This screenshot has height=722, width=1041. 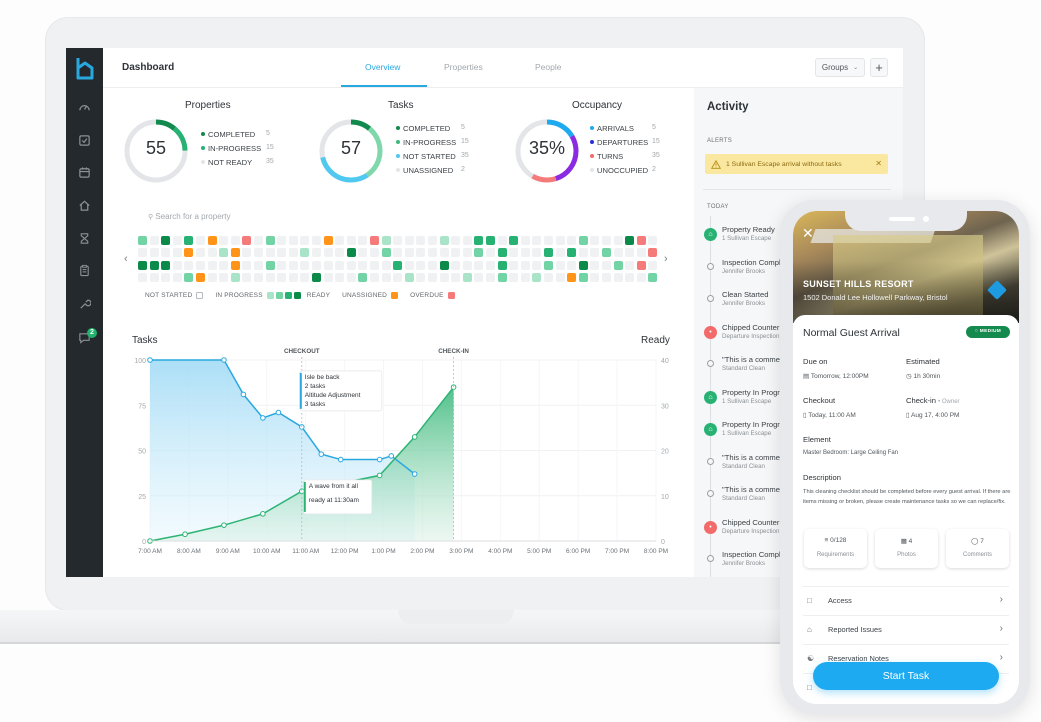 What do you see at coordinates (84, 238) in the screenshot?
I see `hourglass-icon` at bounding box center [84, 238].